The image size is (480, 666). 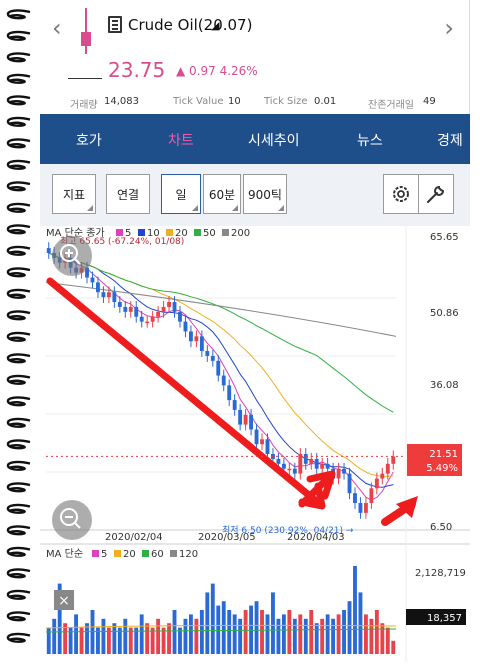 I want to click on tab-economy: 경제, so click(x=450, y=140).